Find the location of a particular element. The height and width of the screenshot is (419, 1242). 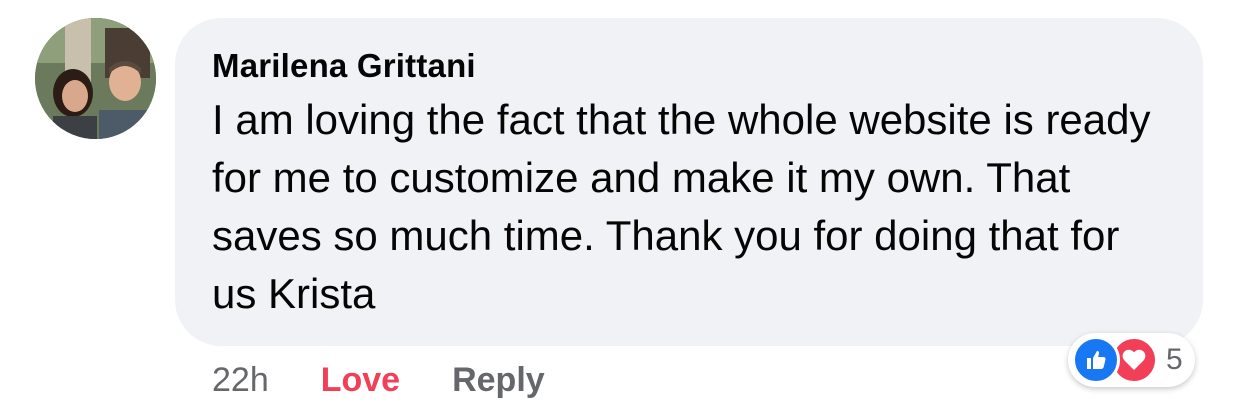

profile-photo is located at coordinates (95, 78).